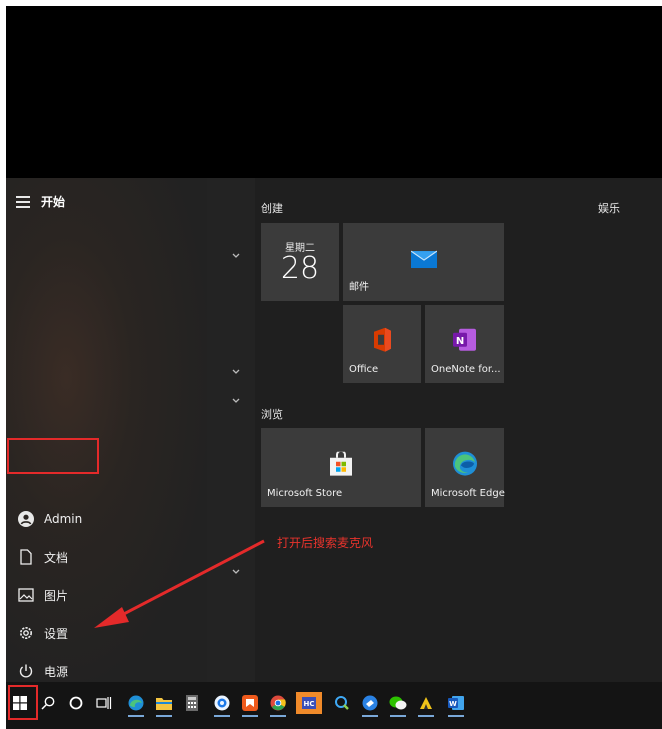 This screenshot has height=729, width=662. What do you see at coordinates (26, 519) in the screenshot?
I see `user-avatar-icon` at bounding box center [26, 519].